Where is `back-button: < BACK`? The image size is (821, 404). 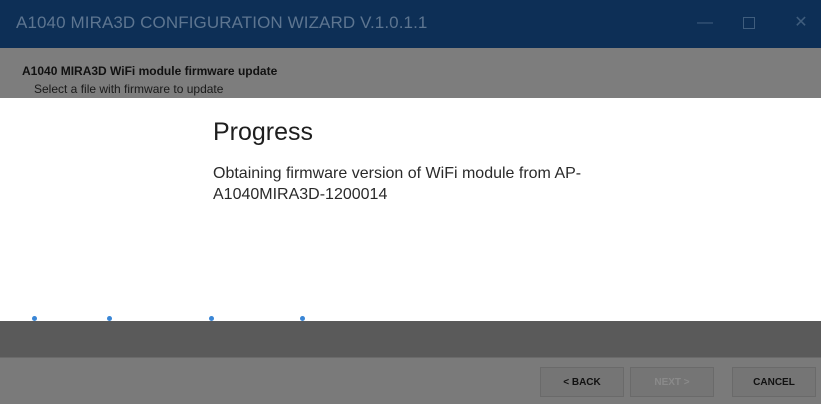 back-button: < BACK is located at coordinates (582, 382).